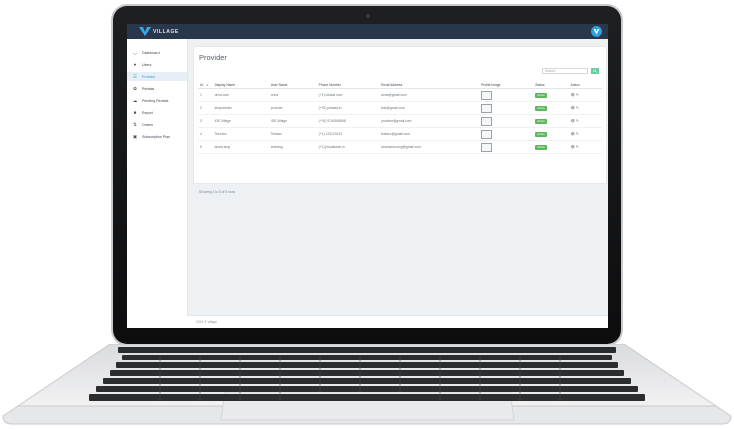  I want to click on sidebar-item-report: ■ Report, so click(157, 112).